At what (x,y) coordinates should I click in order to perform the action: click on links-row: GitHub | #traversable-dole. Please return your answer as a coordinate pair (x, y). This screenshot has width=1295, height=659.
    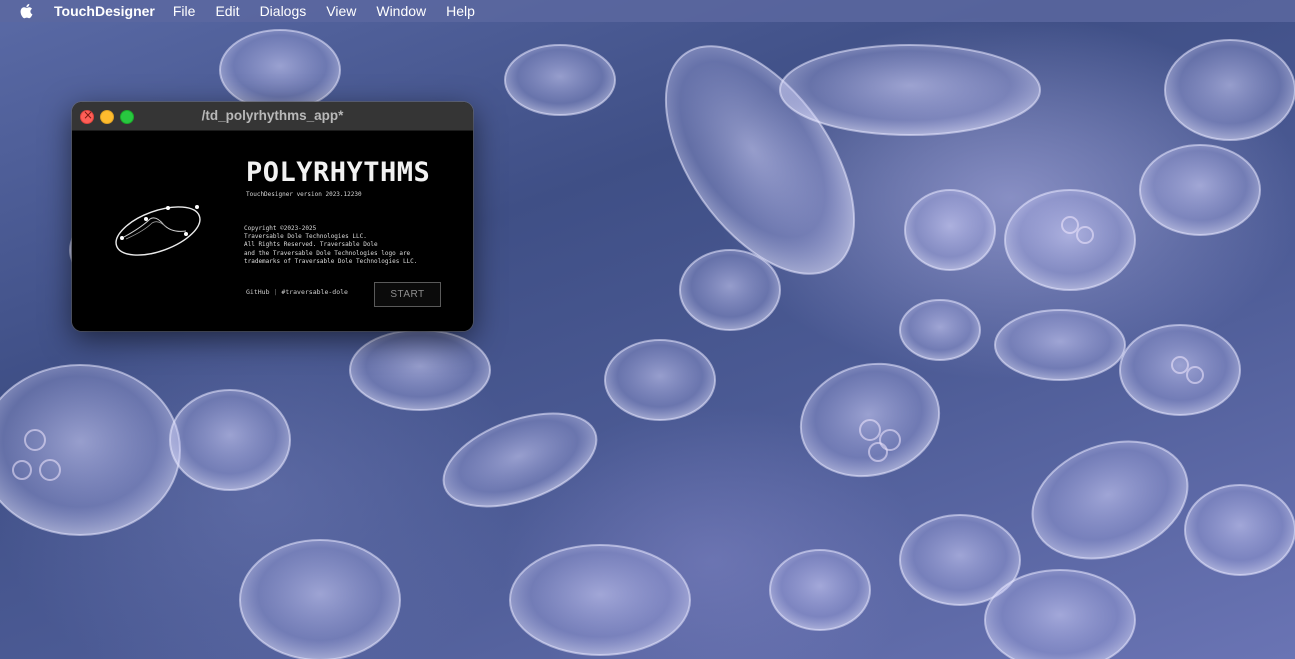
    Looking at the image, I should click on (297, 292).